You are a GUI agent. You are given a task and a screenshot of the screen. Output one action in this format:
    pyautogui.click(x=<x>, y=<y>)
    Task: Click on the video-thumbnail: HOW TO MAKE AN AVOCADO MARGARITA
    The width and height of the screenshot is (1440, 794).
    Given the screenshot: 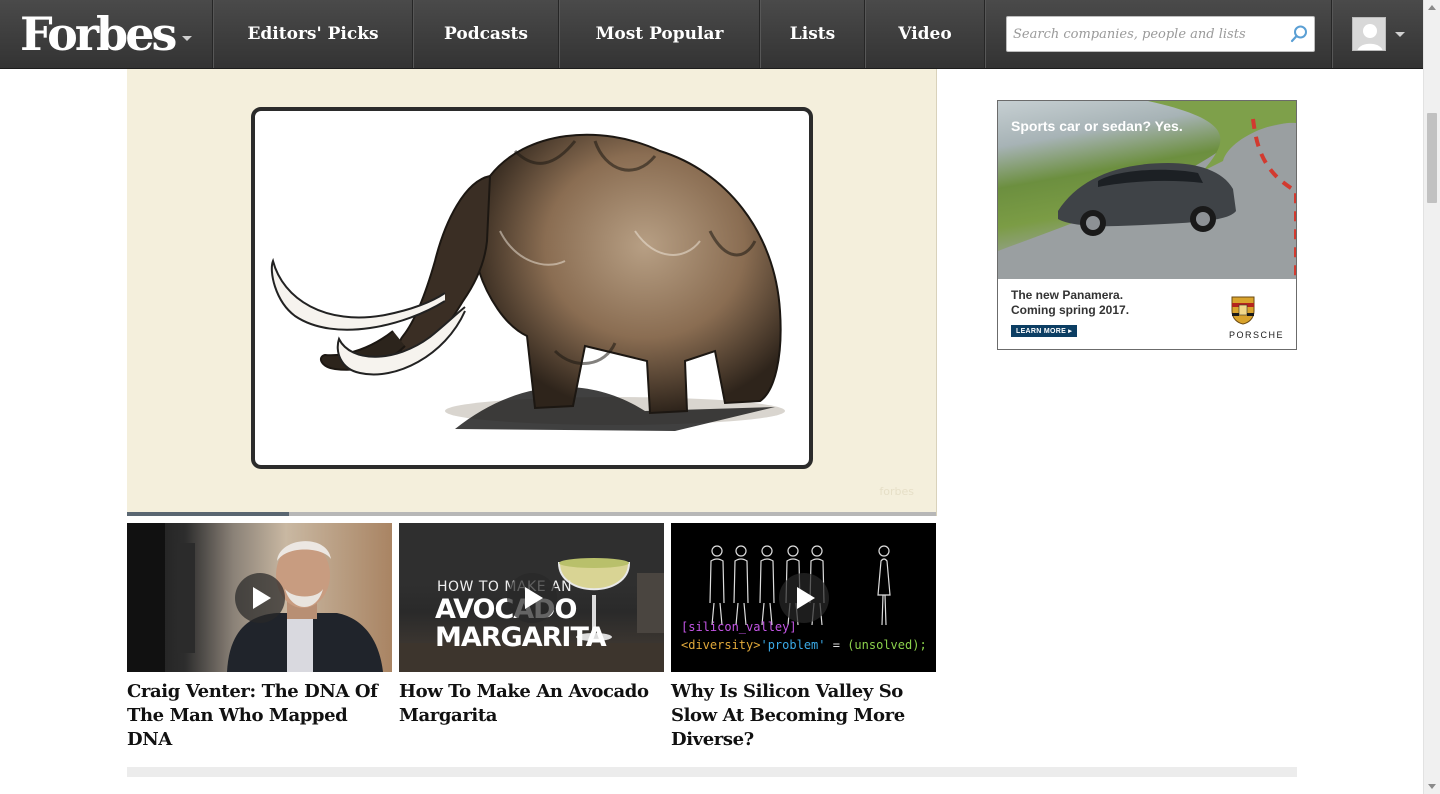 What is the action you would take?
    pyautogui.click(x=531, y=597)
    